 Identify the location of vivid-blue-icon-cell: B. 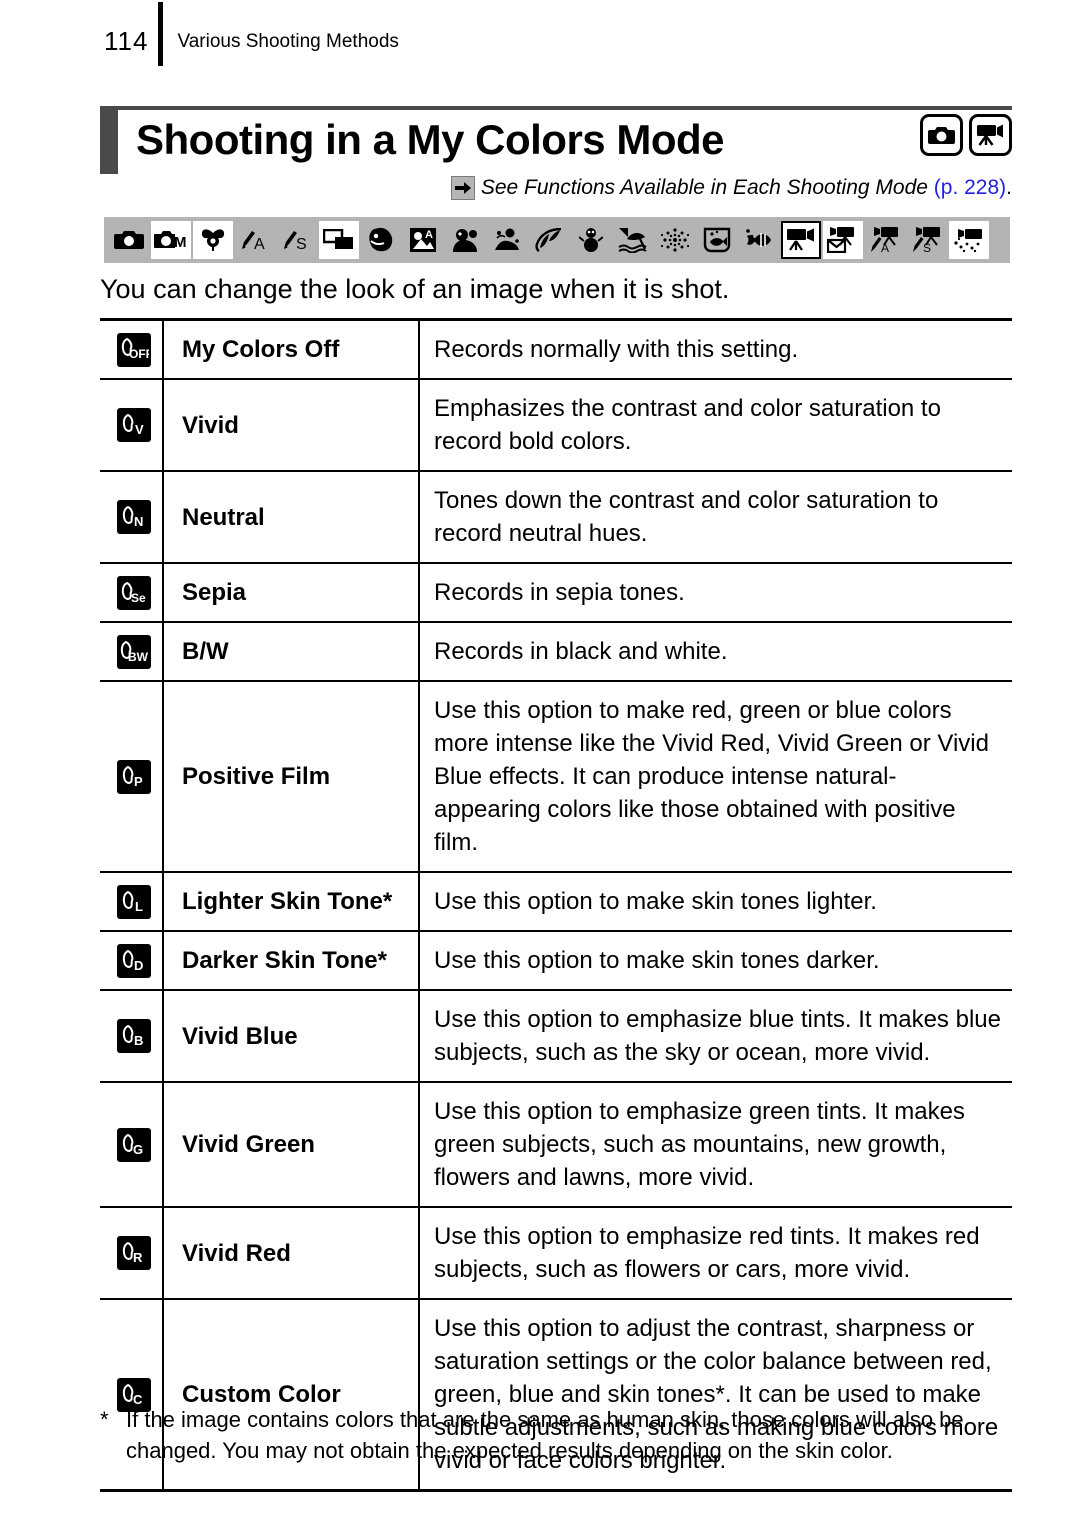
(131, 1036).